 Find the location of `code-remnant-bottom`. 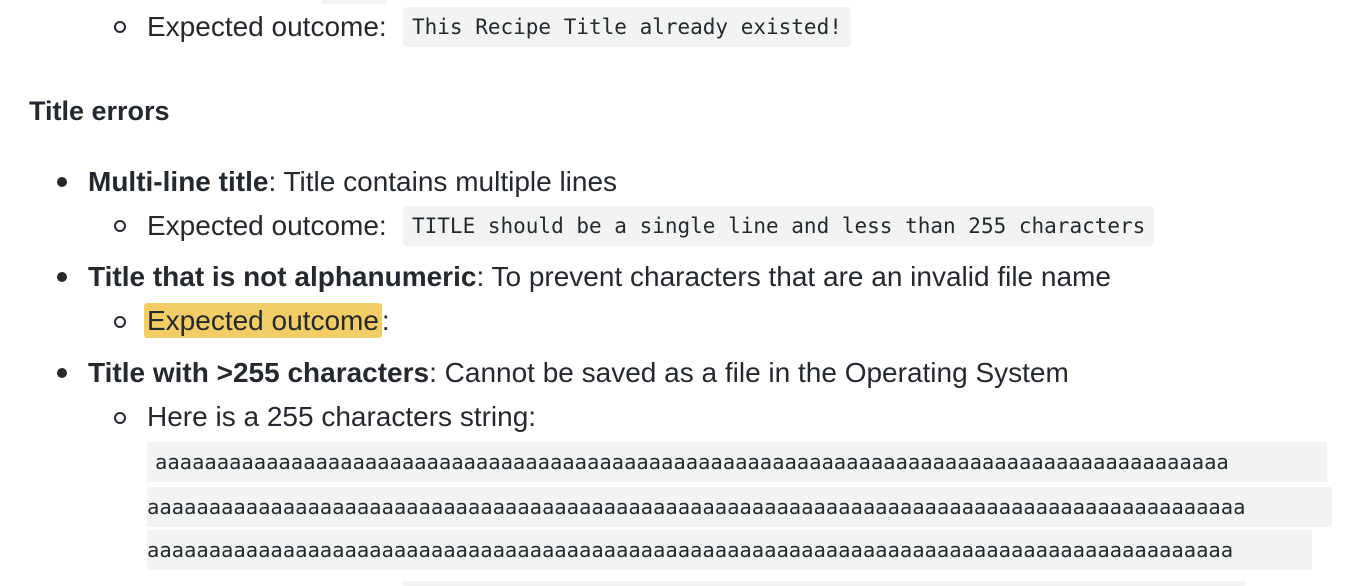

code-remnant-bottom is located at coordinates (824, 583).